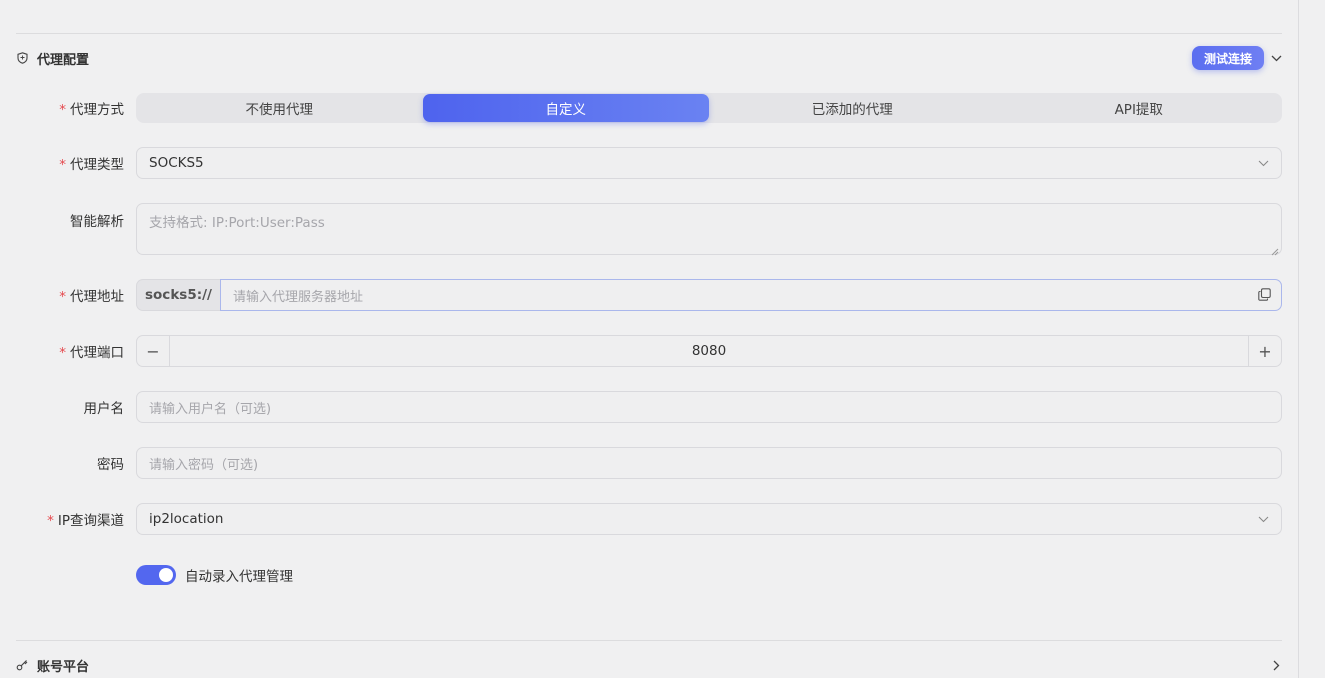 Image resolution: width=1325 pixels, height=678 pixels. Describe the element at coordinates (649, 665) in the screenshot. I see `account-section-header: 账号平台` at that location.